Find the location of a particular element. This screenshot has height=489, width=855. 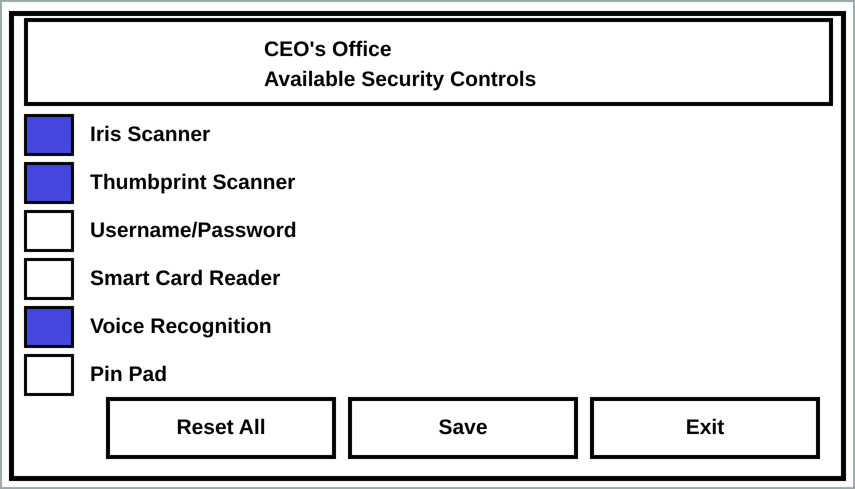

control-label: Thumbprint Scanner is located at coordinates (193, 183).